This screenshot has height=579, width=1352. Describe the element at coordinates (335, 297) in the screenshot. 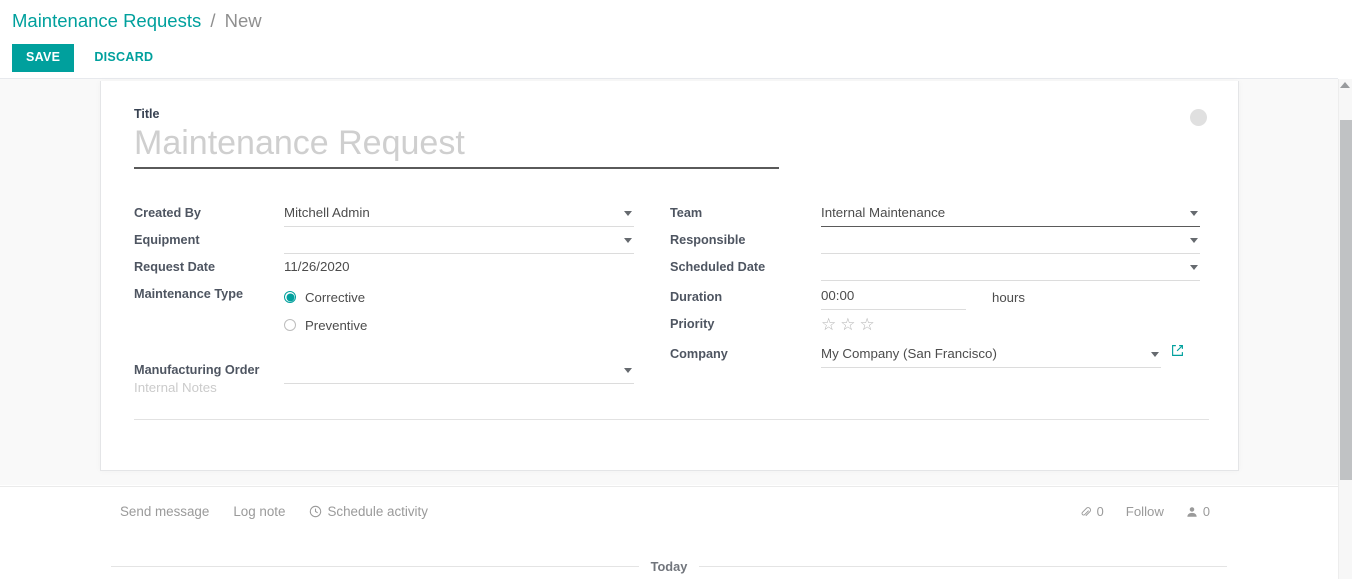

I see `radio-label-corrective: Corrective` at that location.